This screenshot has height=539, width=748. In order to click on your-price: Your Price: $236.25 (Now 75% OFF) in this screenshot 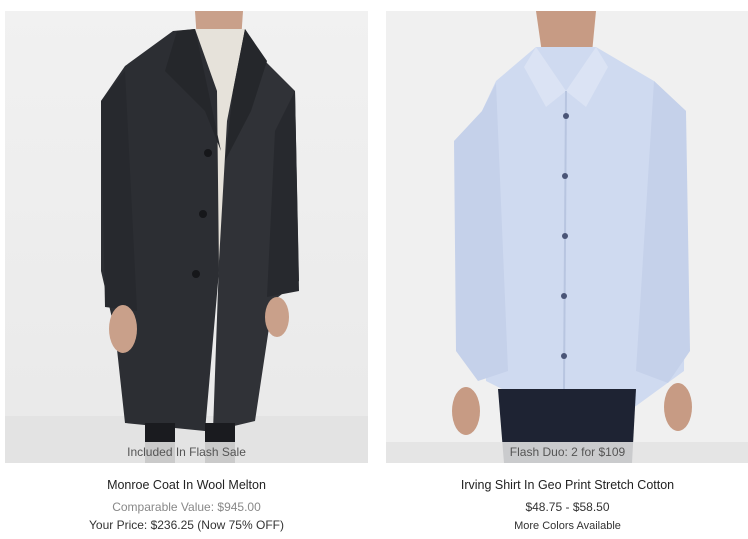, I will do `click(186, 525)`.